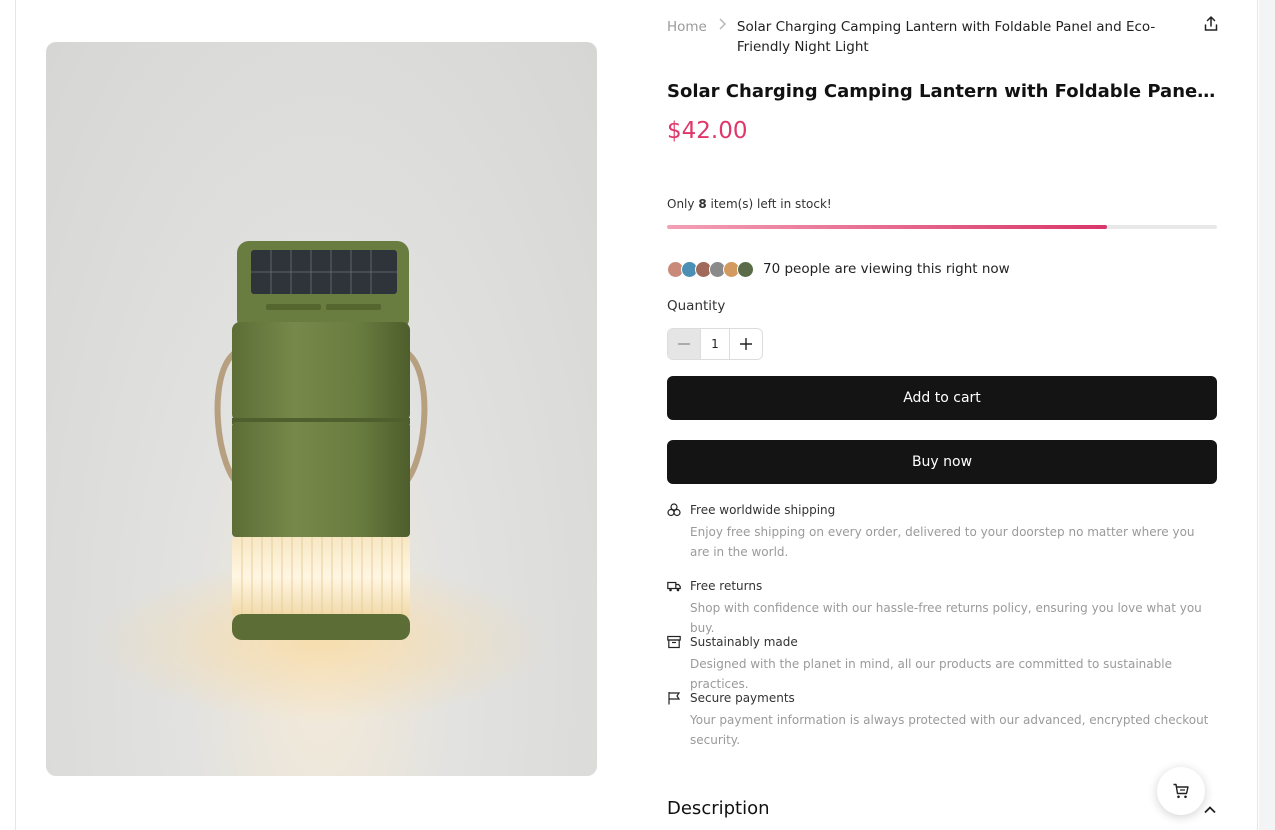 The width and height of the screenshot is (1275, 830). I want to click on quantity-decrease-button, so click(684, 344).